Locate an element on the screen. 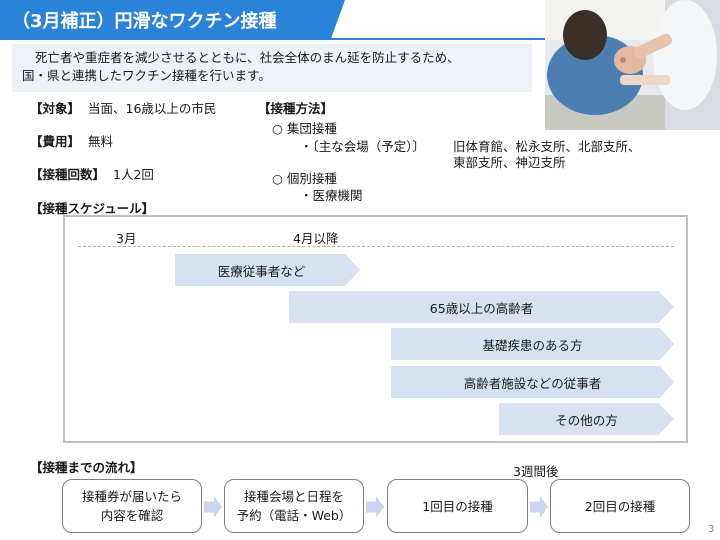 Image resolution: width=720 pixels, height=540 pixels. flow-step-line2: 内容を確認 is located at coordinates (132, 515).